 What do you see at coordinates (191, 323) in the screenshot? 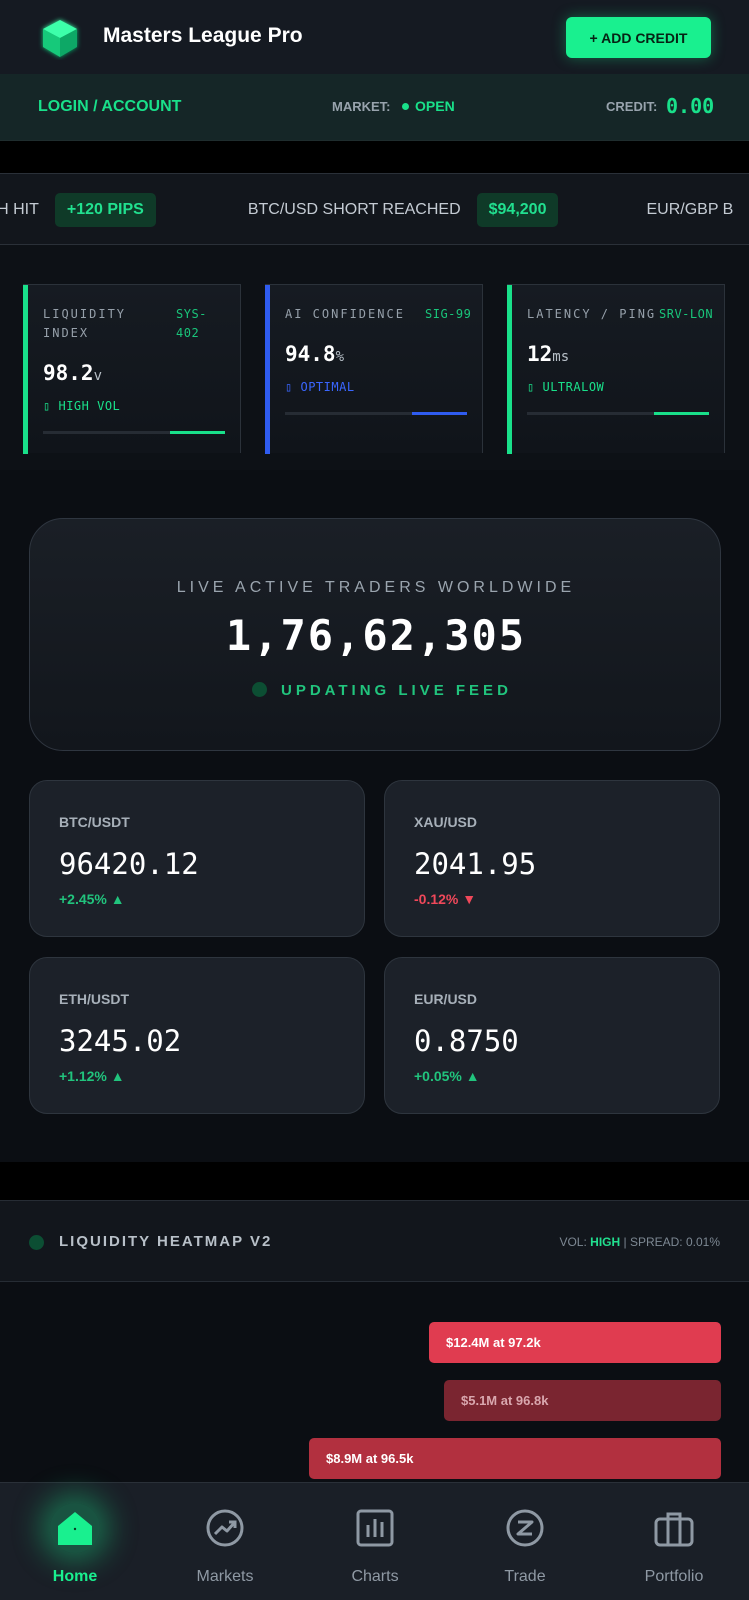
I see `stat-code: SYS-402` at bounding box center [191, 323].